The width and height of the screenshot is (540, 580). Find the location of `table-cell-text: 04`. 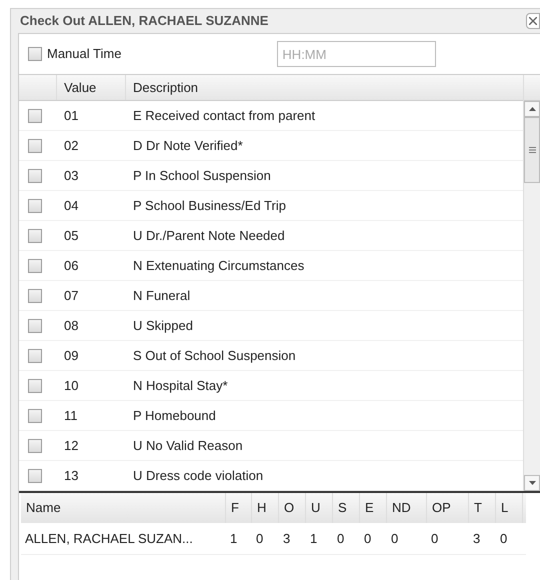

table-cell-text: 04 is located at coordinates (71, 205).